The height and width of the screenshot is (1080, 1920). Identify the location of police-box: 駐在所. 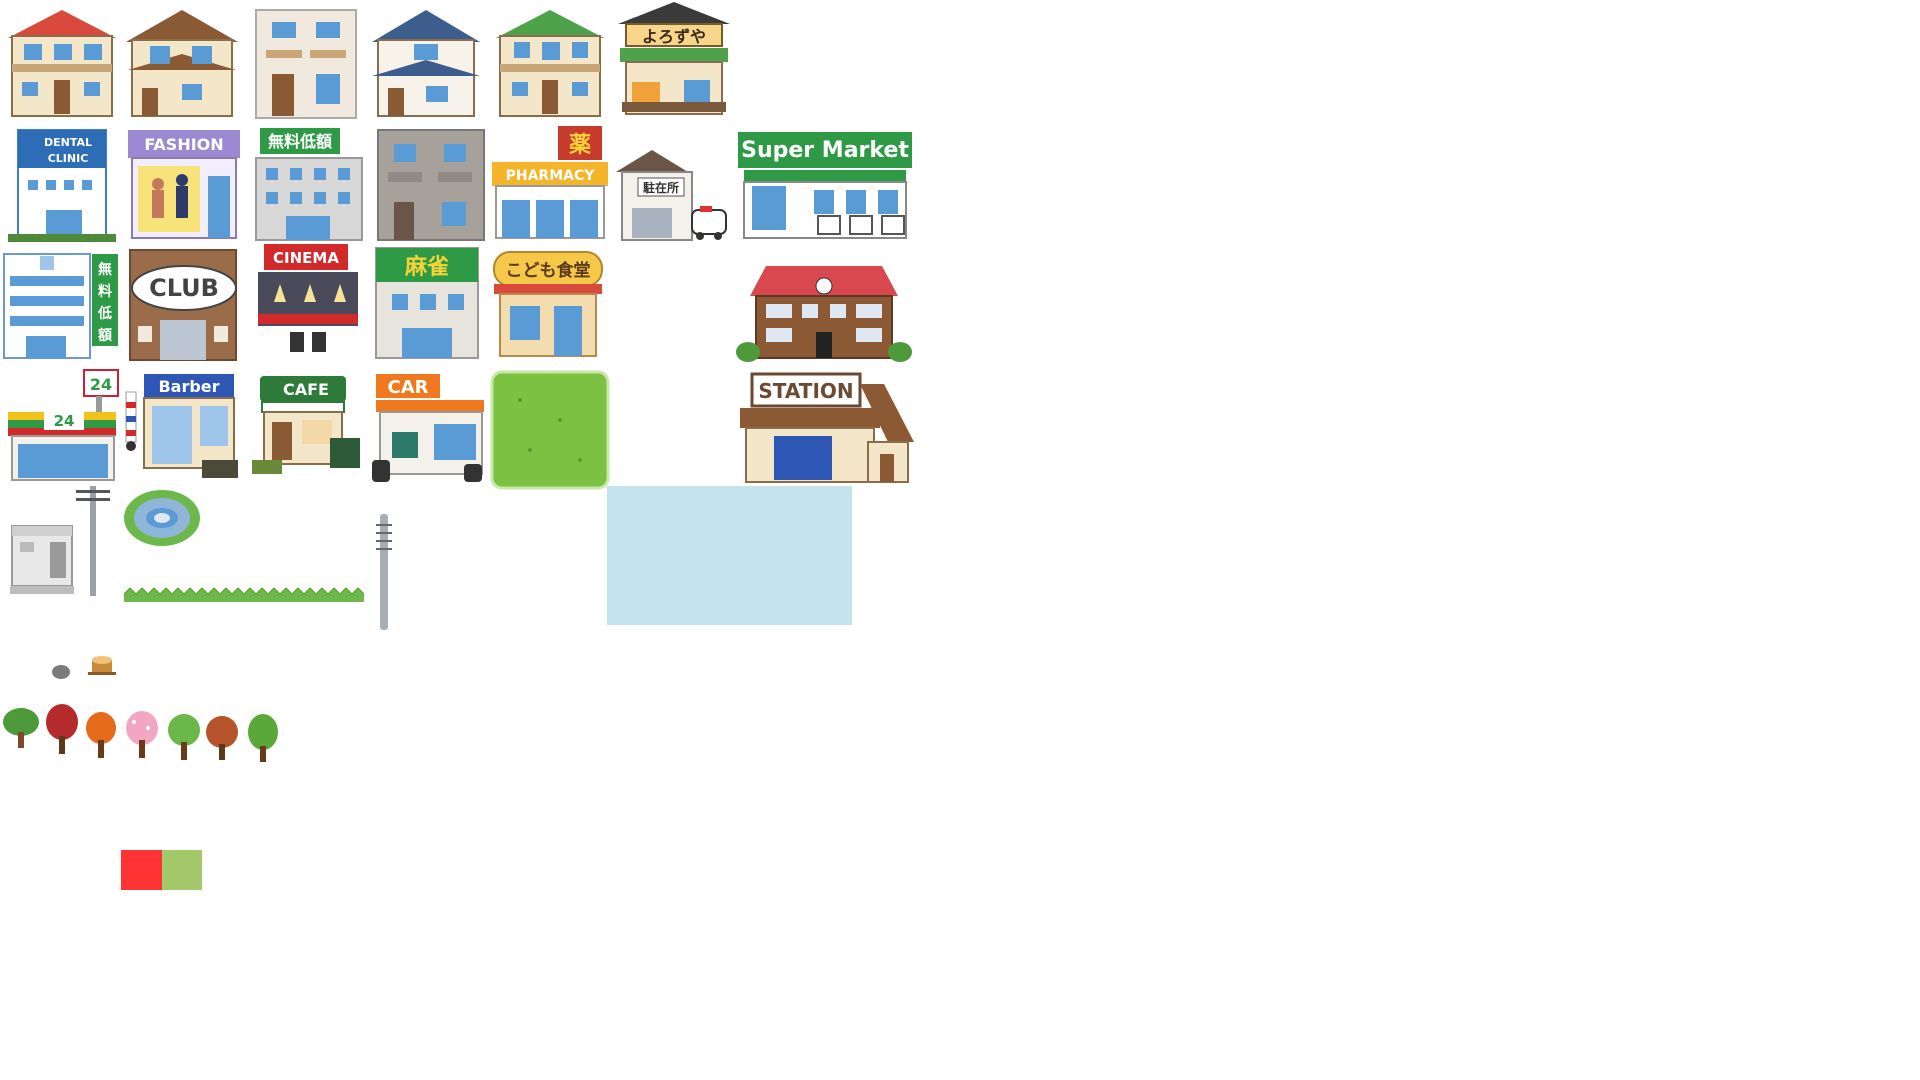
(672, 210).